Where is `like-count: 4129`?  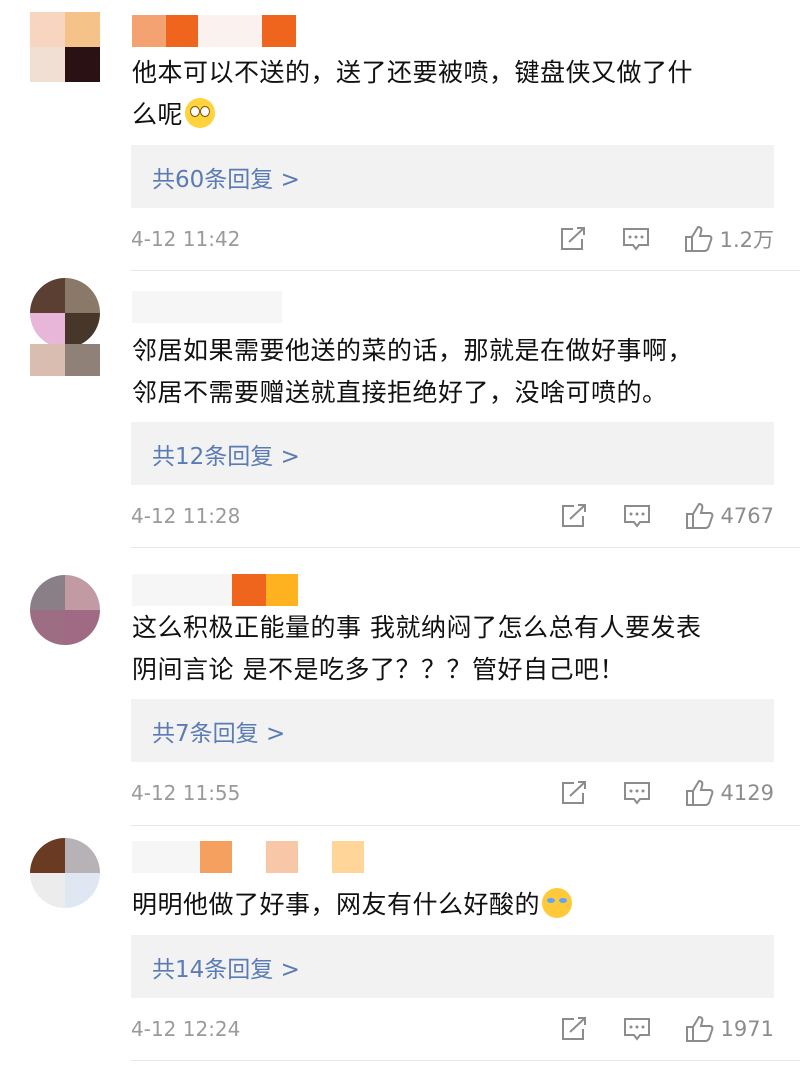 like-count: 4129 is located at coordinates (747, 793).